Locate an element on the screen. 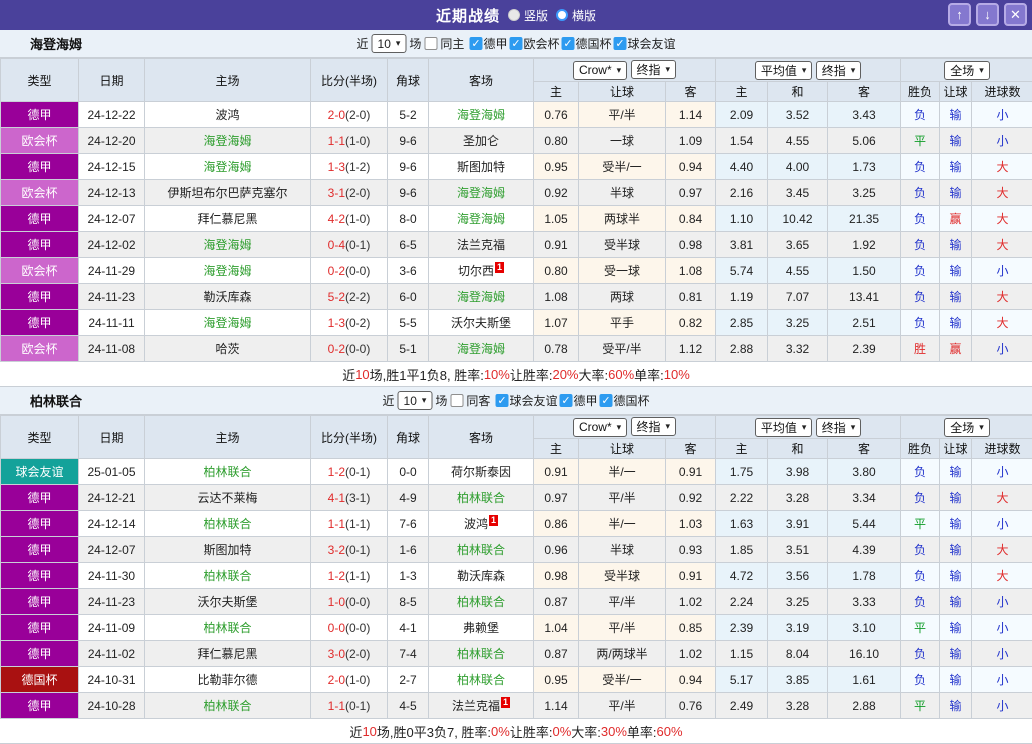 This screenshot has width=1032, height=744. home-team-cell: 哈茨 is located at coordinates (228, 349).